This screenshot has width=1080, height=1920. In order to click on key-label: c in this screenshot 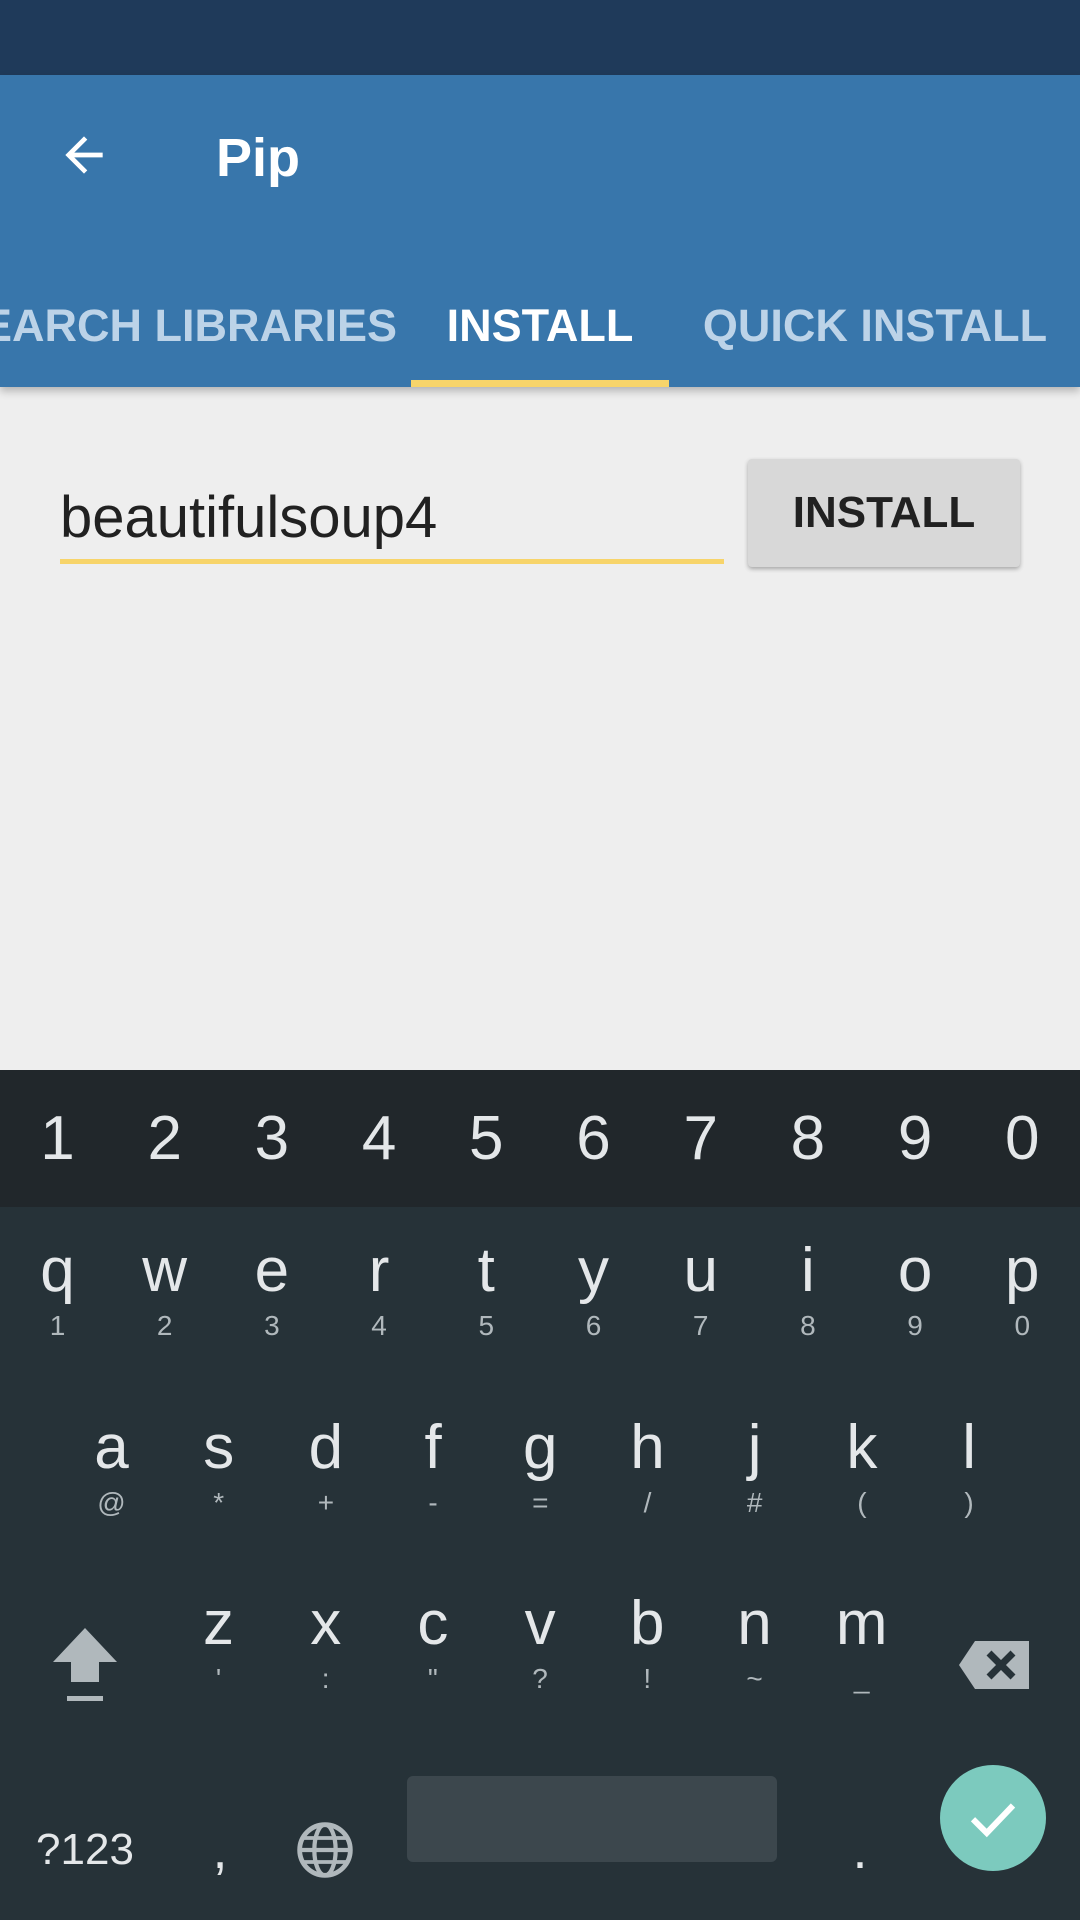, I will do `click(433, 1623)`.